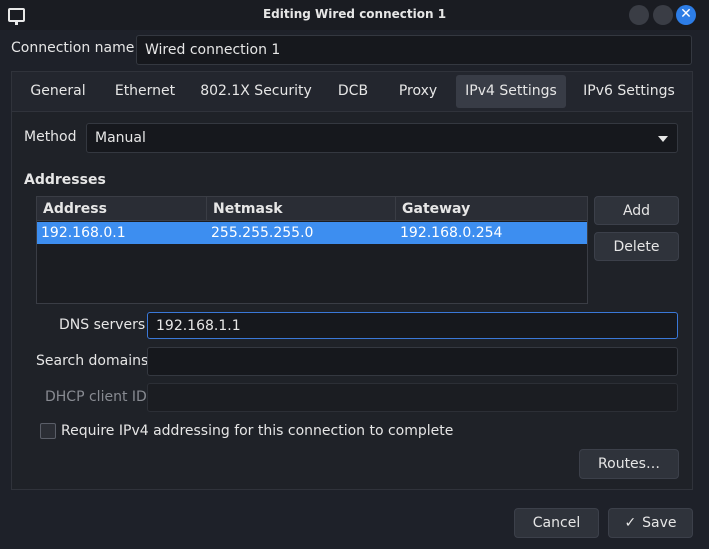 The image size is (709, 549). I want to click on tab-8021x-security: 802.1X Security, so click(256, 91).